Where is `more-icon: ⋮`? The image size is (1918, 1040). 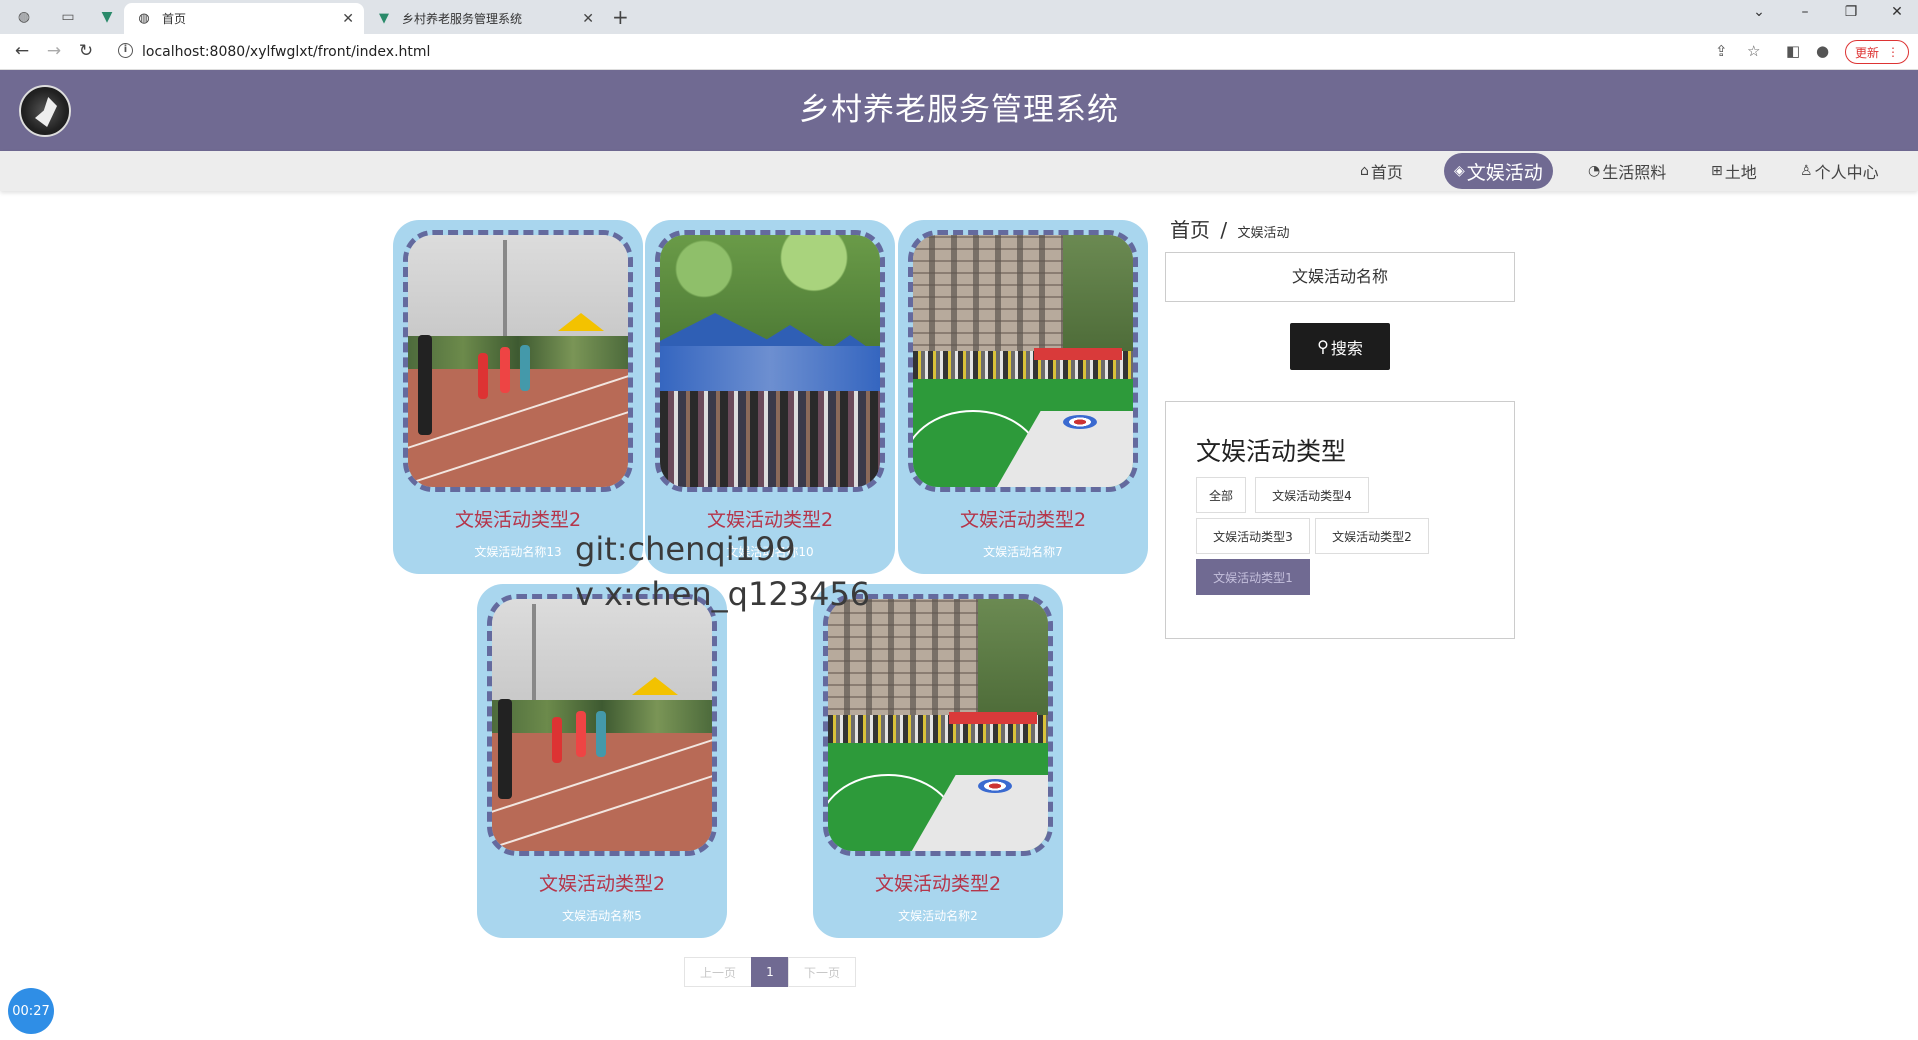
more-icon: ⋮ is located at coordinates (1893, 52).